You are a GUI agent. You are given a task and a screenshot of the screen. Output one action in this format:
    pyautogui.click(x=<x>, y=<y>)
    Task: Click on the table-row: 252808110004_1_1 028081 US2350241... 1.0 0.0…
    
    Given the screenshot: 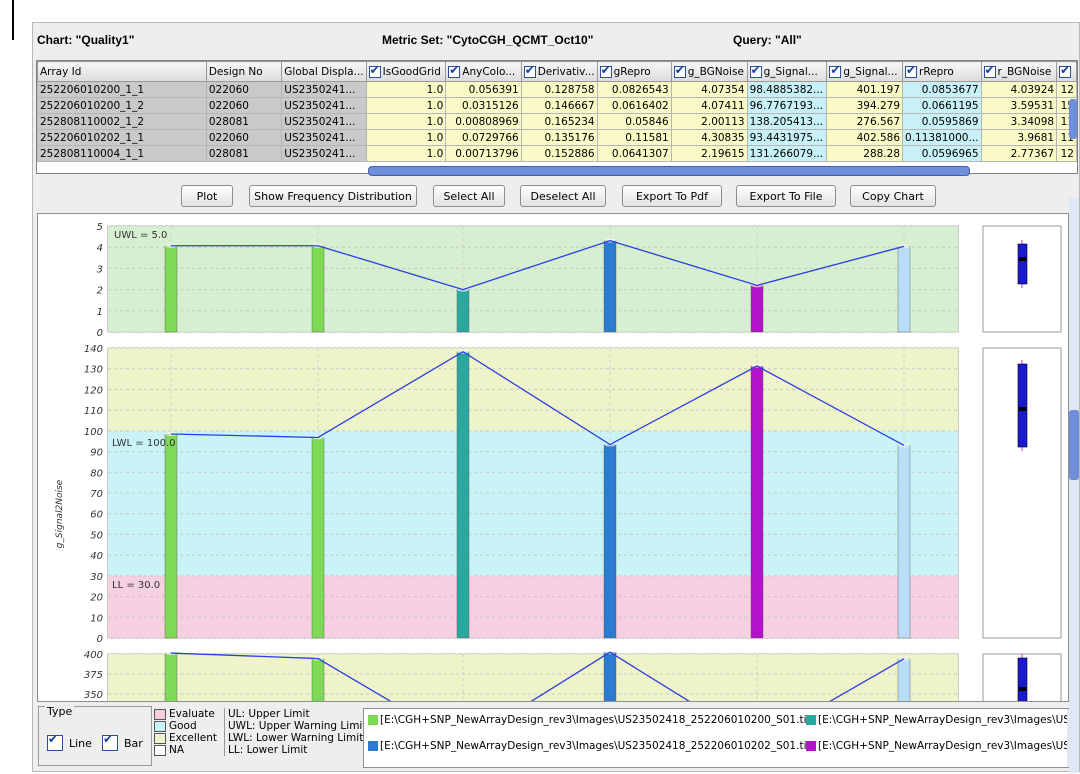 What is the action you would take?
    pyautogui.click(x=557, y=153)
    